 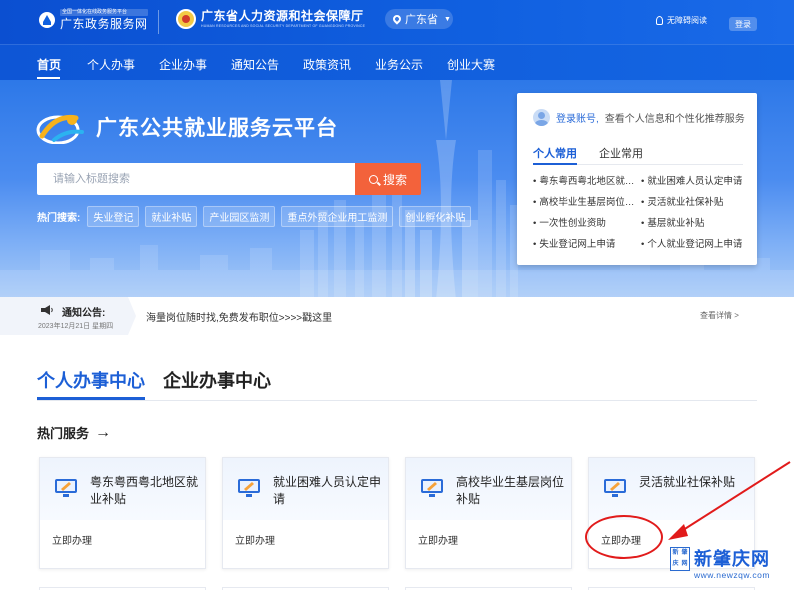 I want to click on hot-searches: 热门搜索: 失业登记 就业补贴 产业园区监测 重点外贸企业用工监测 创业孵化补贴, so click(x=254, y=216).